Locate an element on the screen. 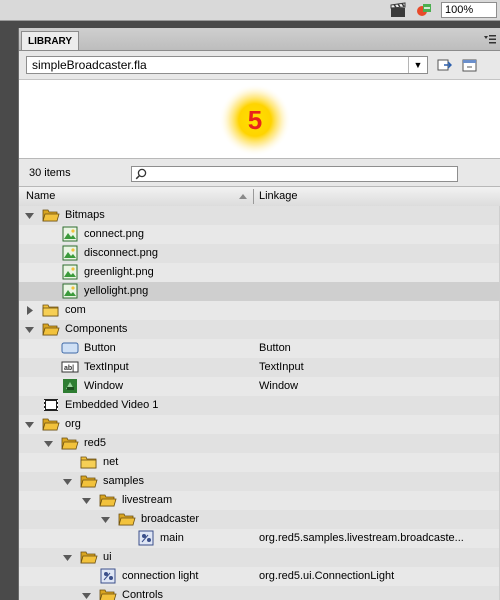  scene-clapper-icon is located at coordinates (398, 10).